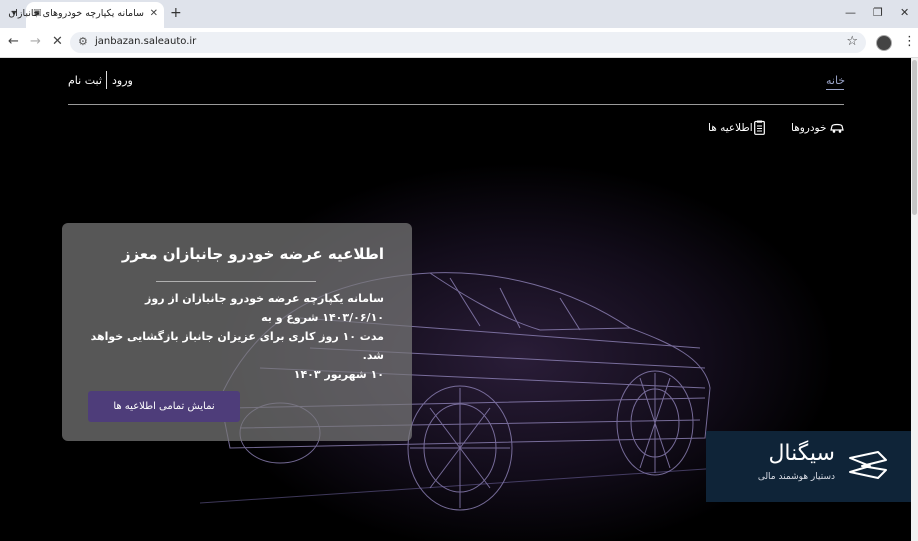 This screenshot has height=541, width=918. What do you see at coordinates (35, 42) in the screenshot?
I see `forward-icon: →` at bounding box center [35, 42].